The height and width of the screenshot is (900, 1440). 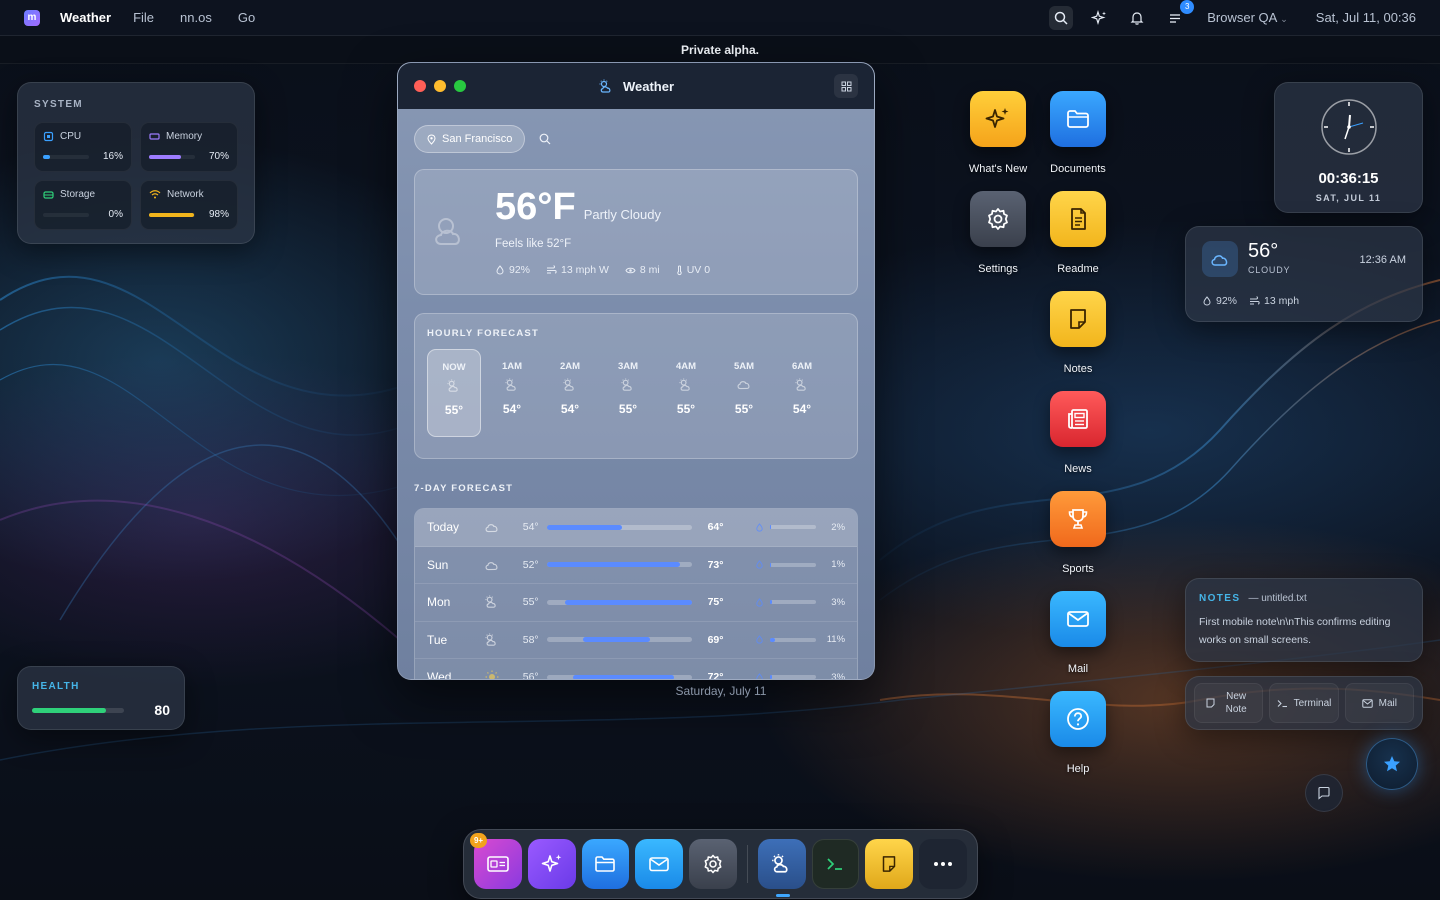 What do you see at coordinates (838, 565) in the screenshot?
I see `precip-value: 1%` at bounding box center [838, 565].